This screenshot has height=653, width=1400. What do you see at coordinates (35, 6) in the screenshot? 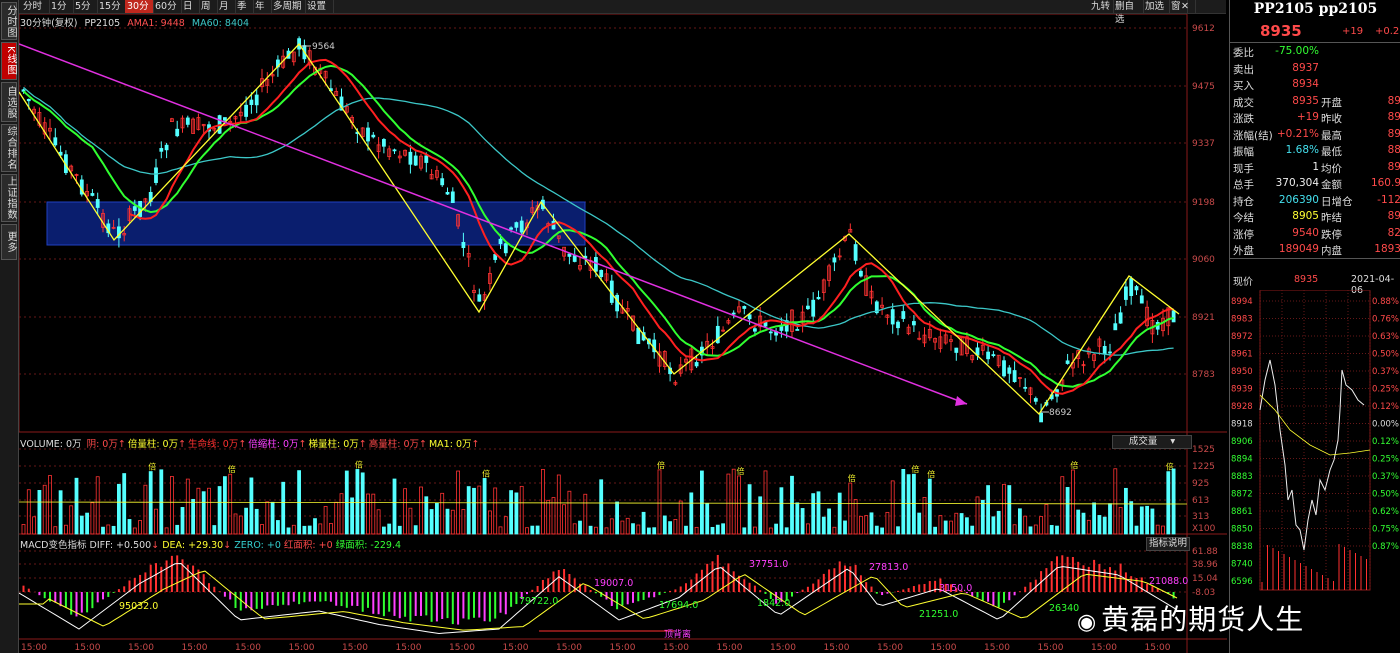
I see `period-tab-0: 分时` at bounding box center [35, 6].